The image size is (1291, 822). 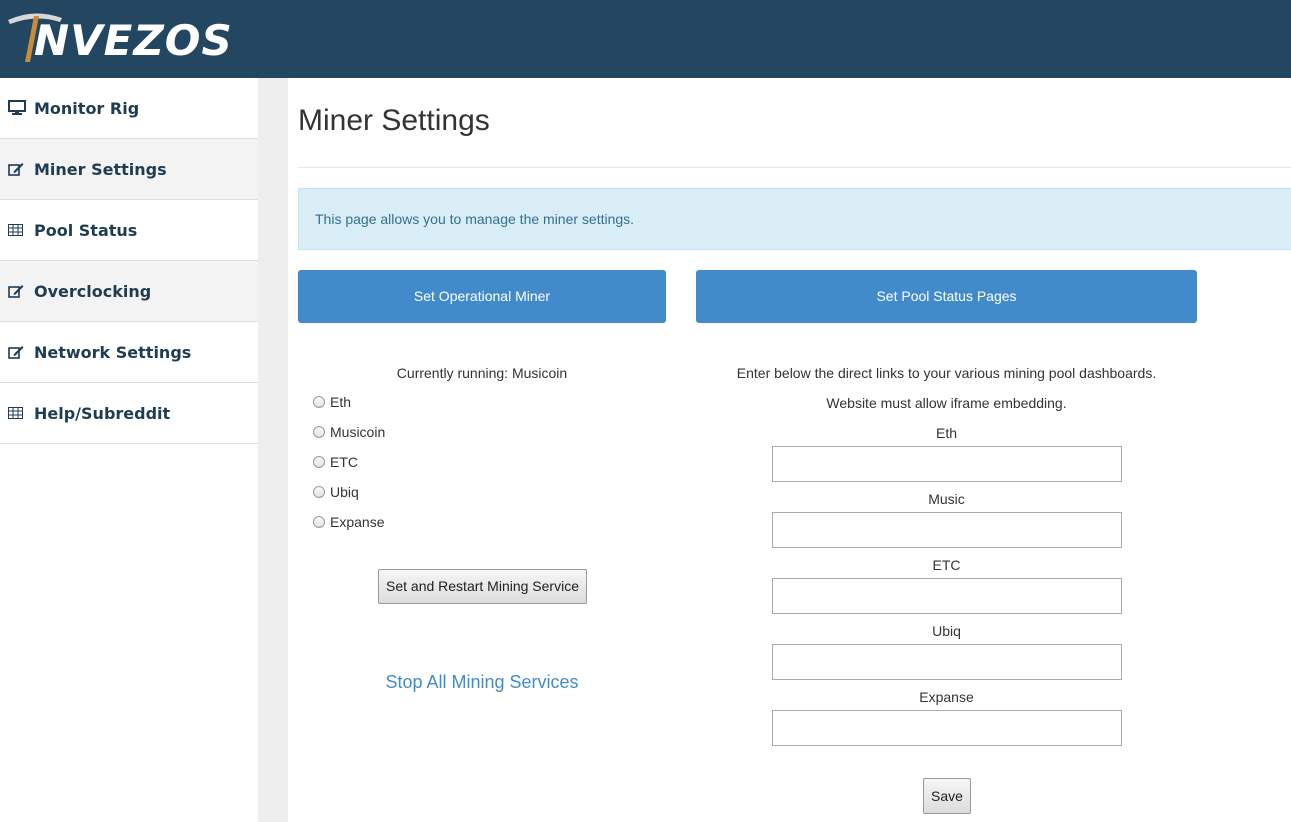 I want to click on sidebar-item-label: Help/Subreddit, so click(x=102, y=413).